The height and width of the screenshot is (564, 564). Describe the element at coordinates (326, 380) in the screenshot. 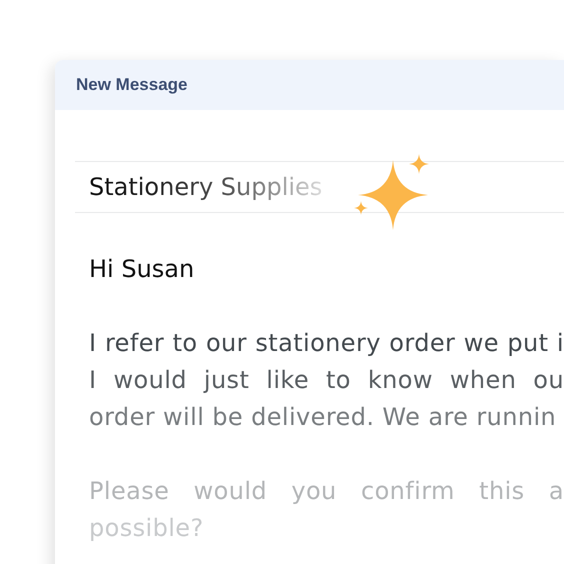

I see `body-text-line: I would just like to know when ou` at that location.